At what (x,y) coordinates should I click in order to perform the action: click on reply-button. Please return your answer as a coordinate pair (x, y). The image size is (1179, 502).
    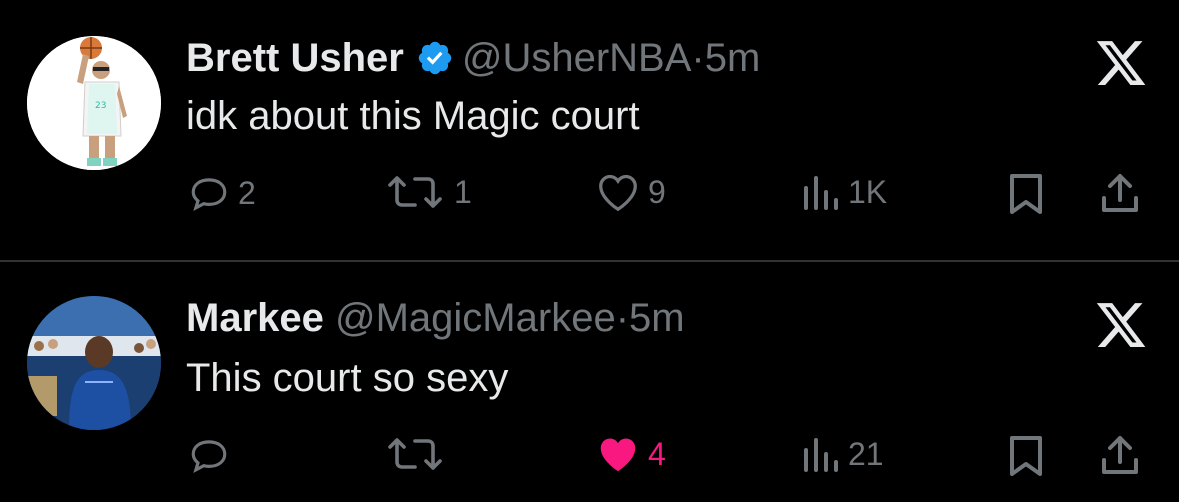
    Looking at the image, I should click on (213, 455).